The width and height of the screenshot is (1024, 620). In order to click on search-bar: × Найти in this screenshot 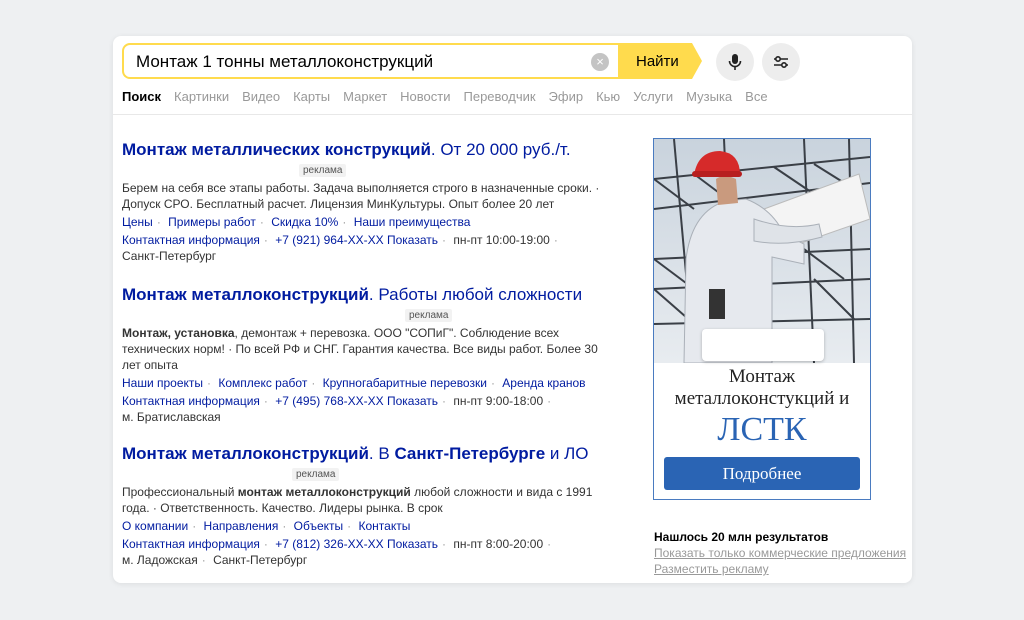, I will do `click(412, 61)`.